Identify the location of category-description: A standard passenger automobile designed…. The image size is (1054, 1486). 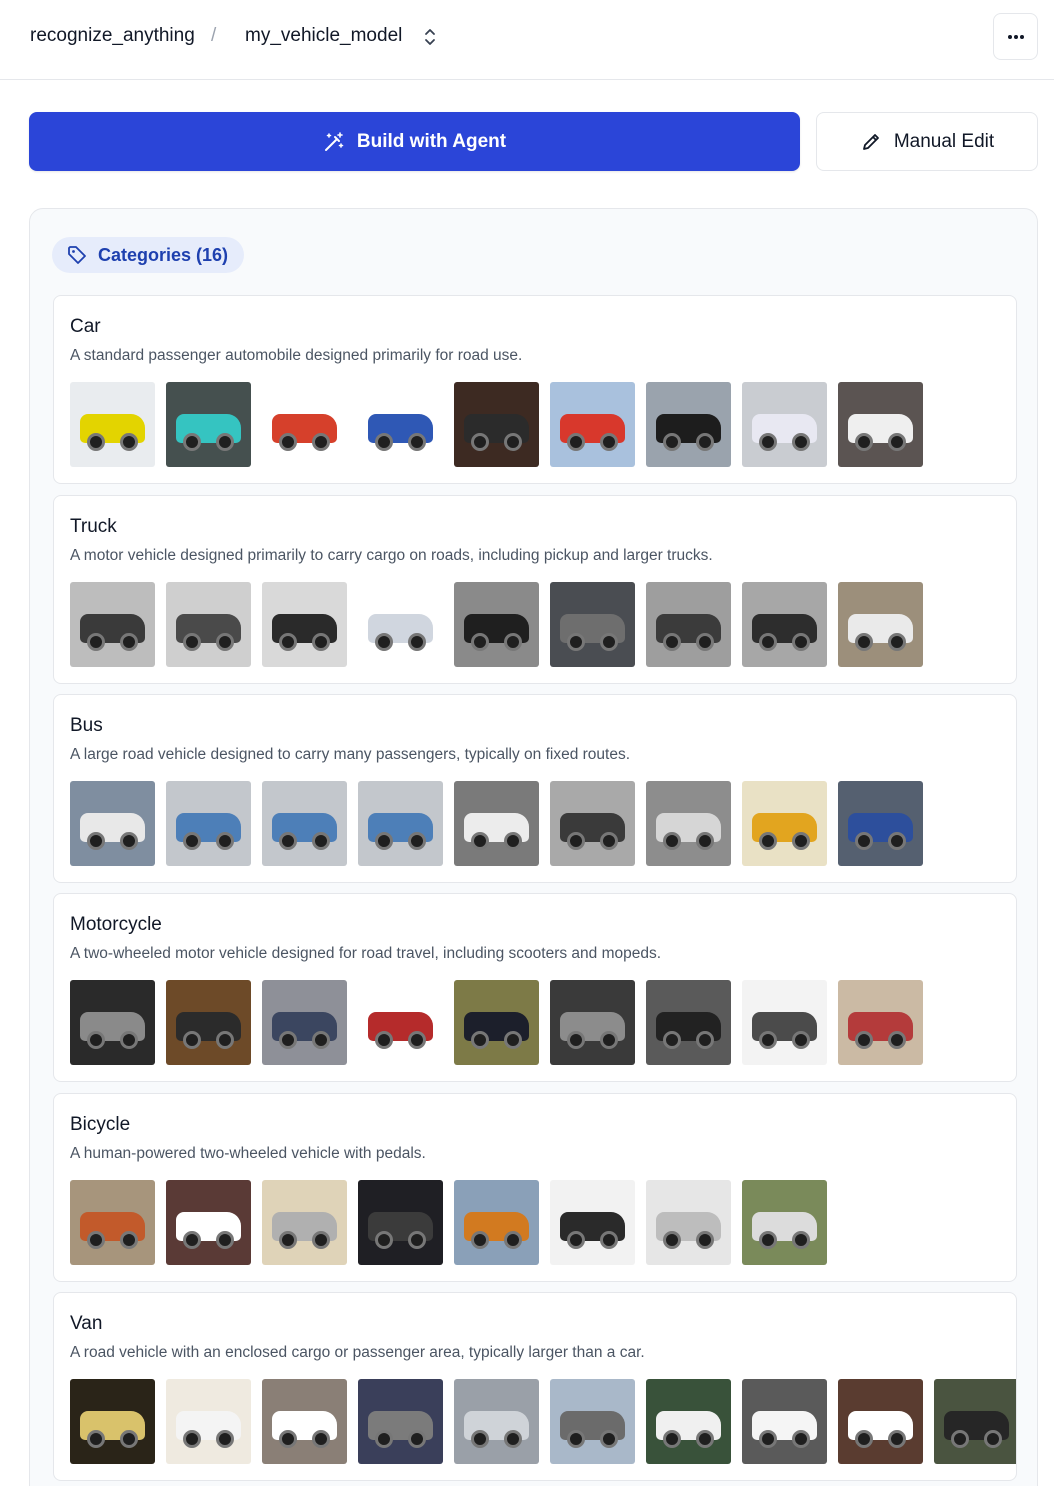
(296, 355).